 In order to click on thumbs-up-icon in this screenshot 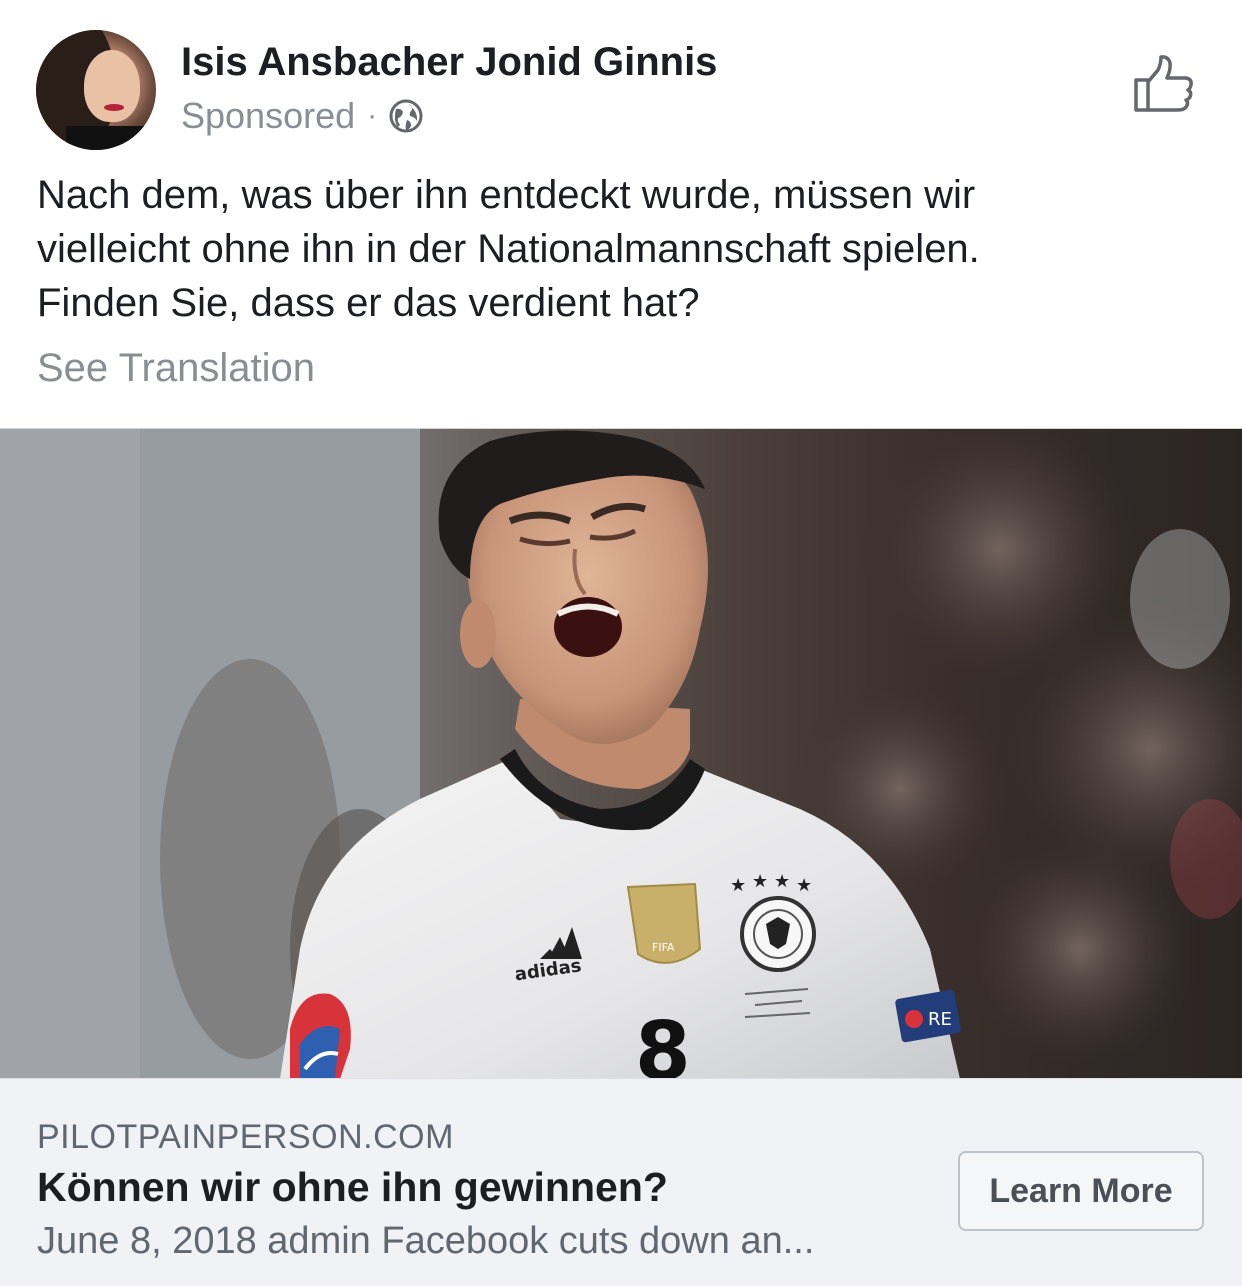, I will do `click(1163, 85)`.